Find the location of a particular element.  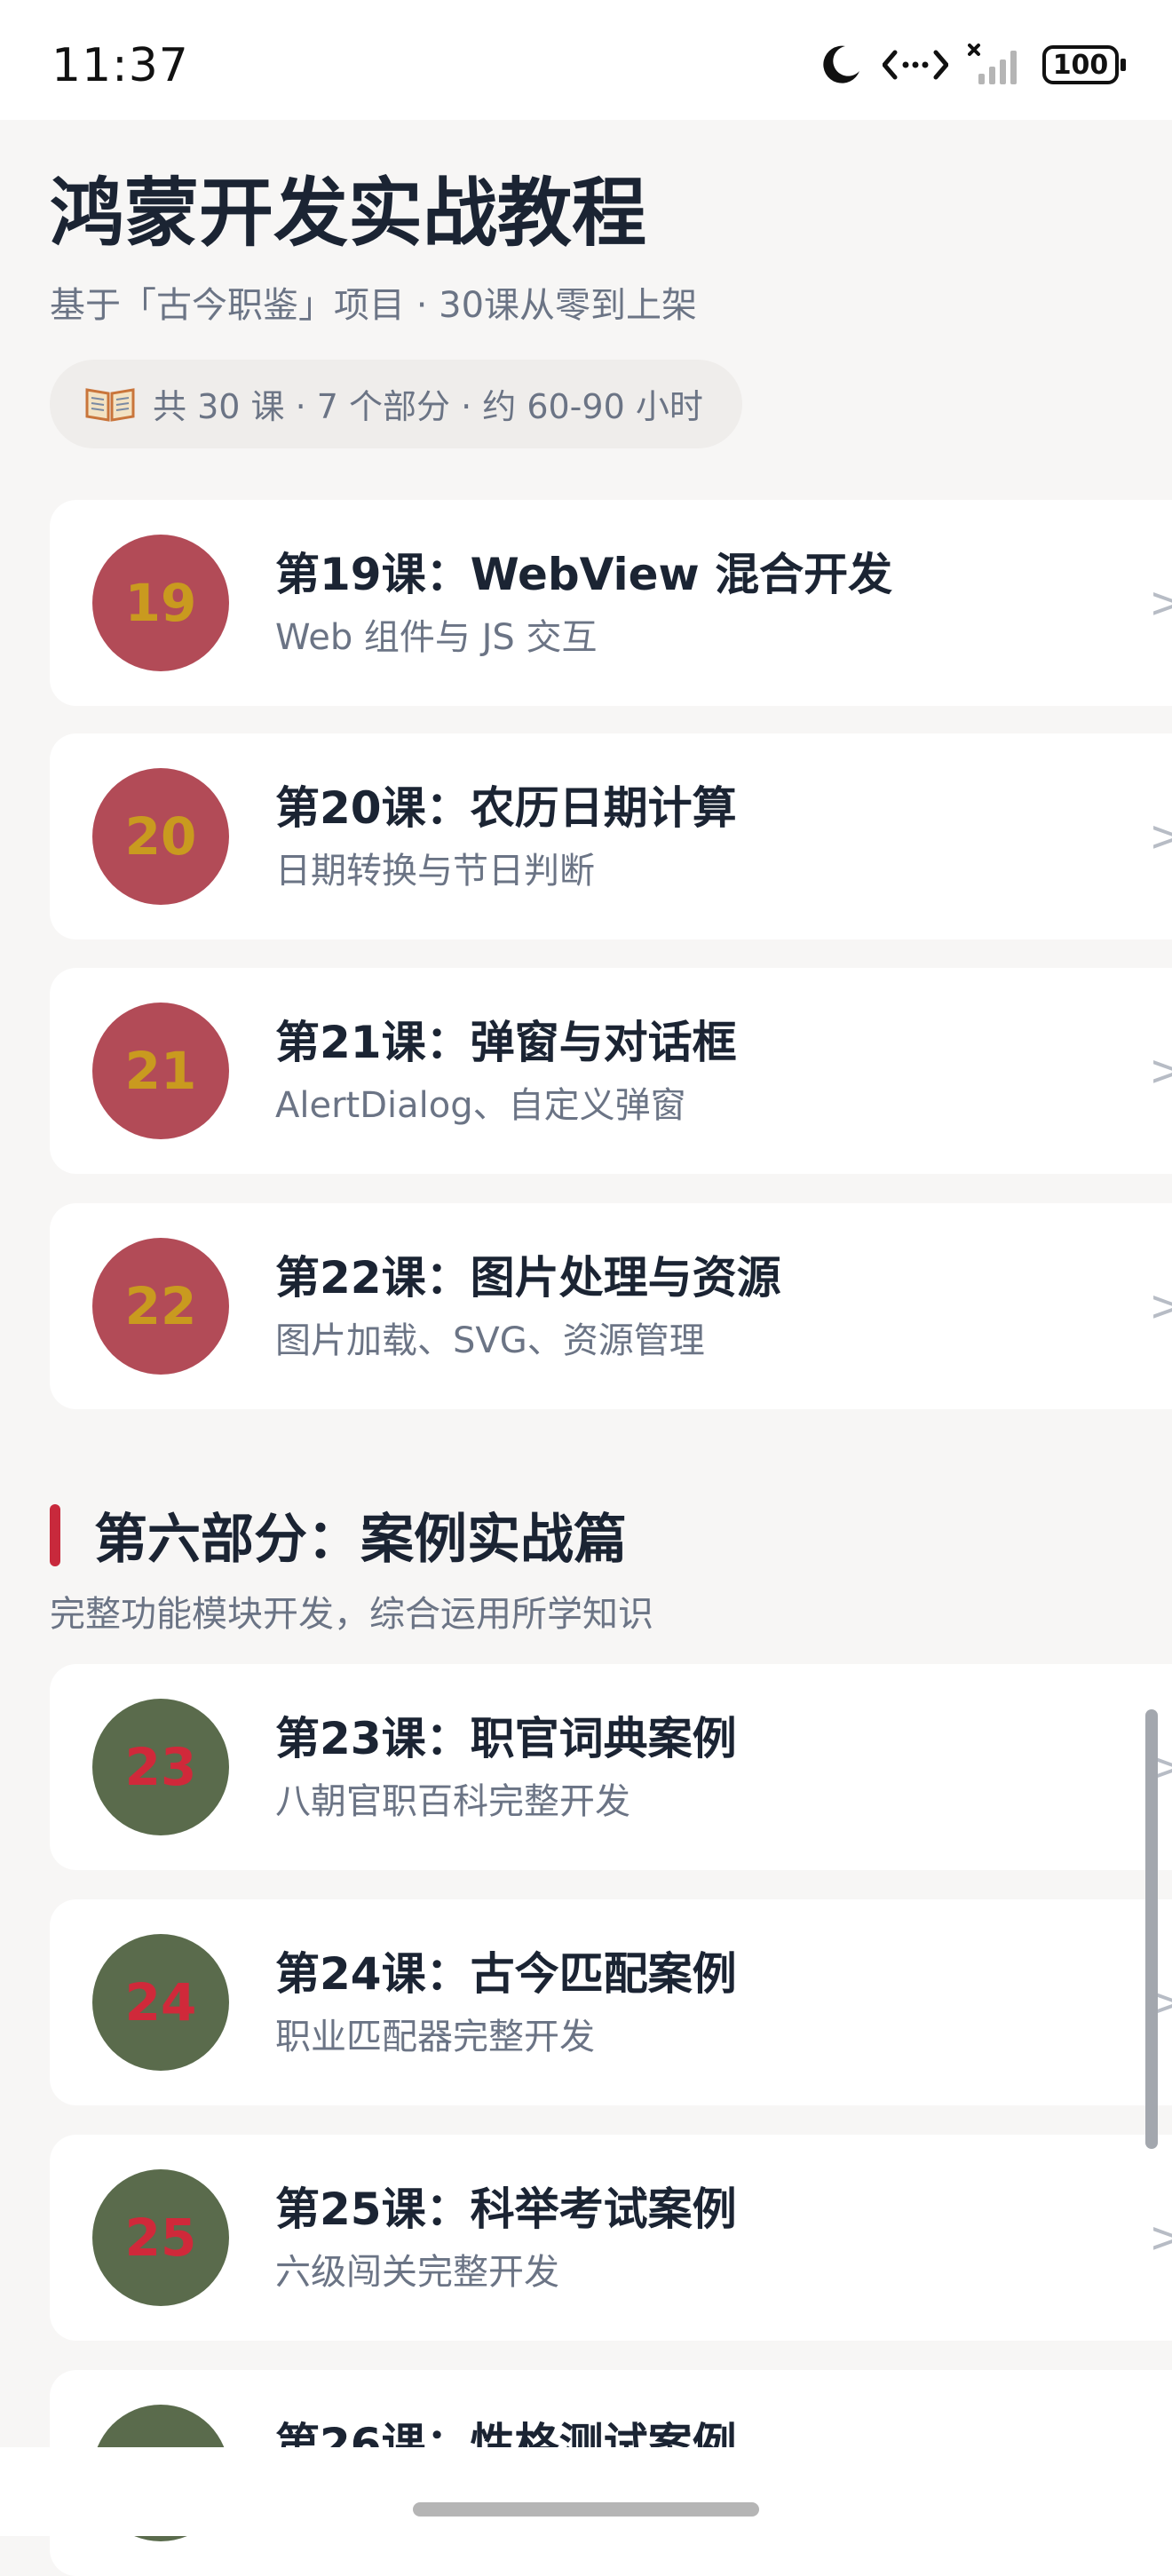

lesson-number-badge: 21 is located at coordinates (161, 1071).